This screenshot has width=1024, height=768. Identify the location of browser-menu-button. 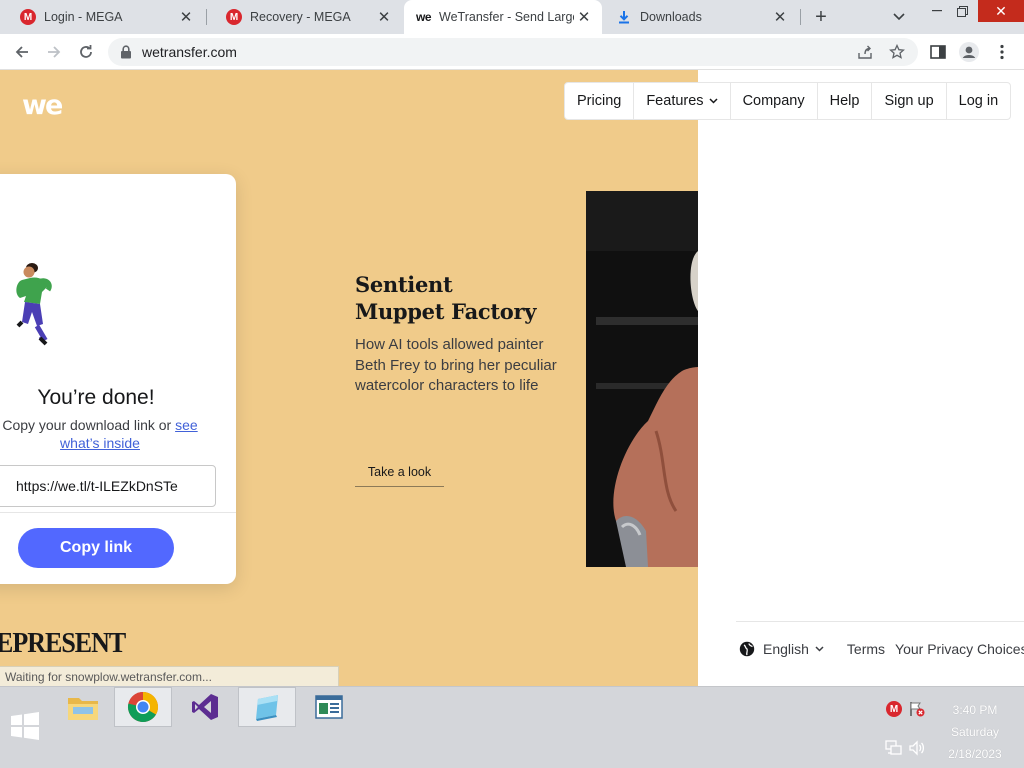
(1002, 52).